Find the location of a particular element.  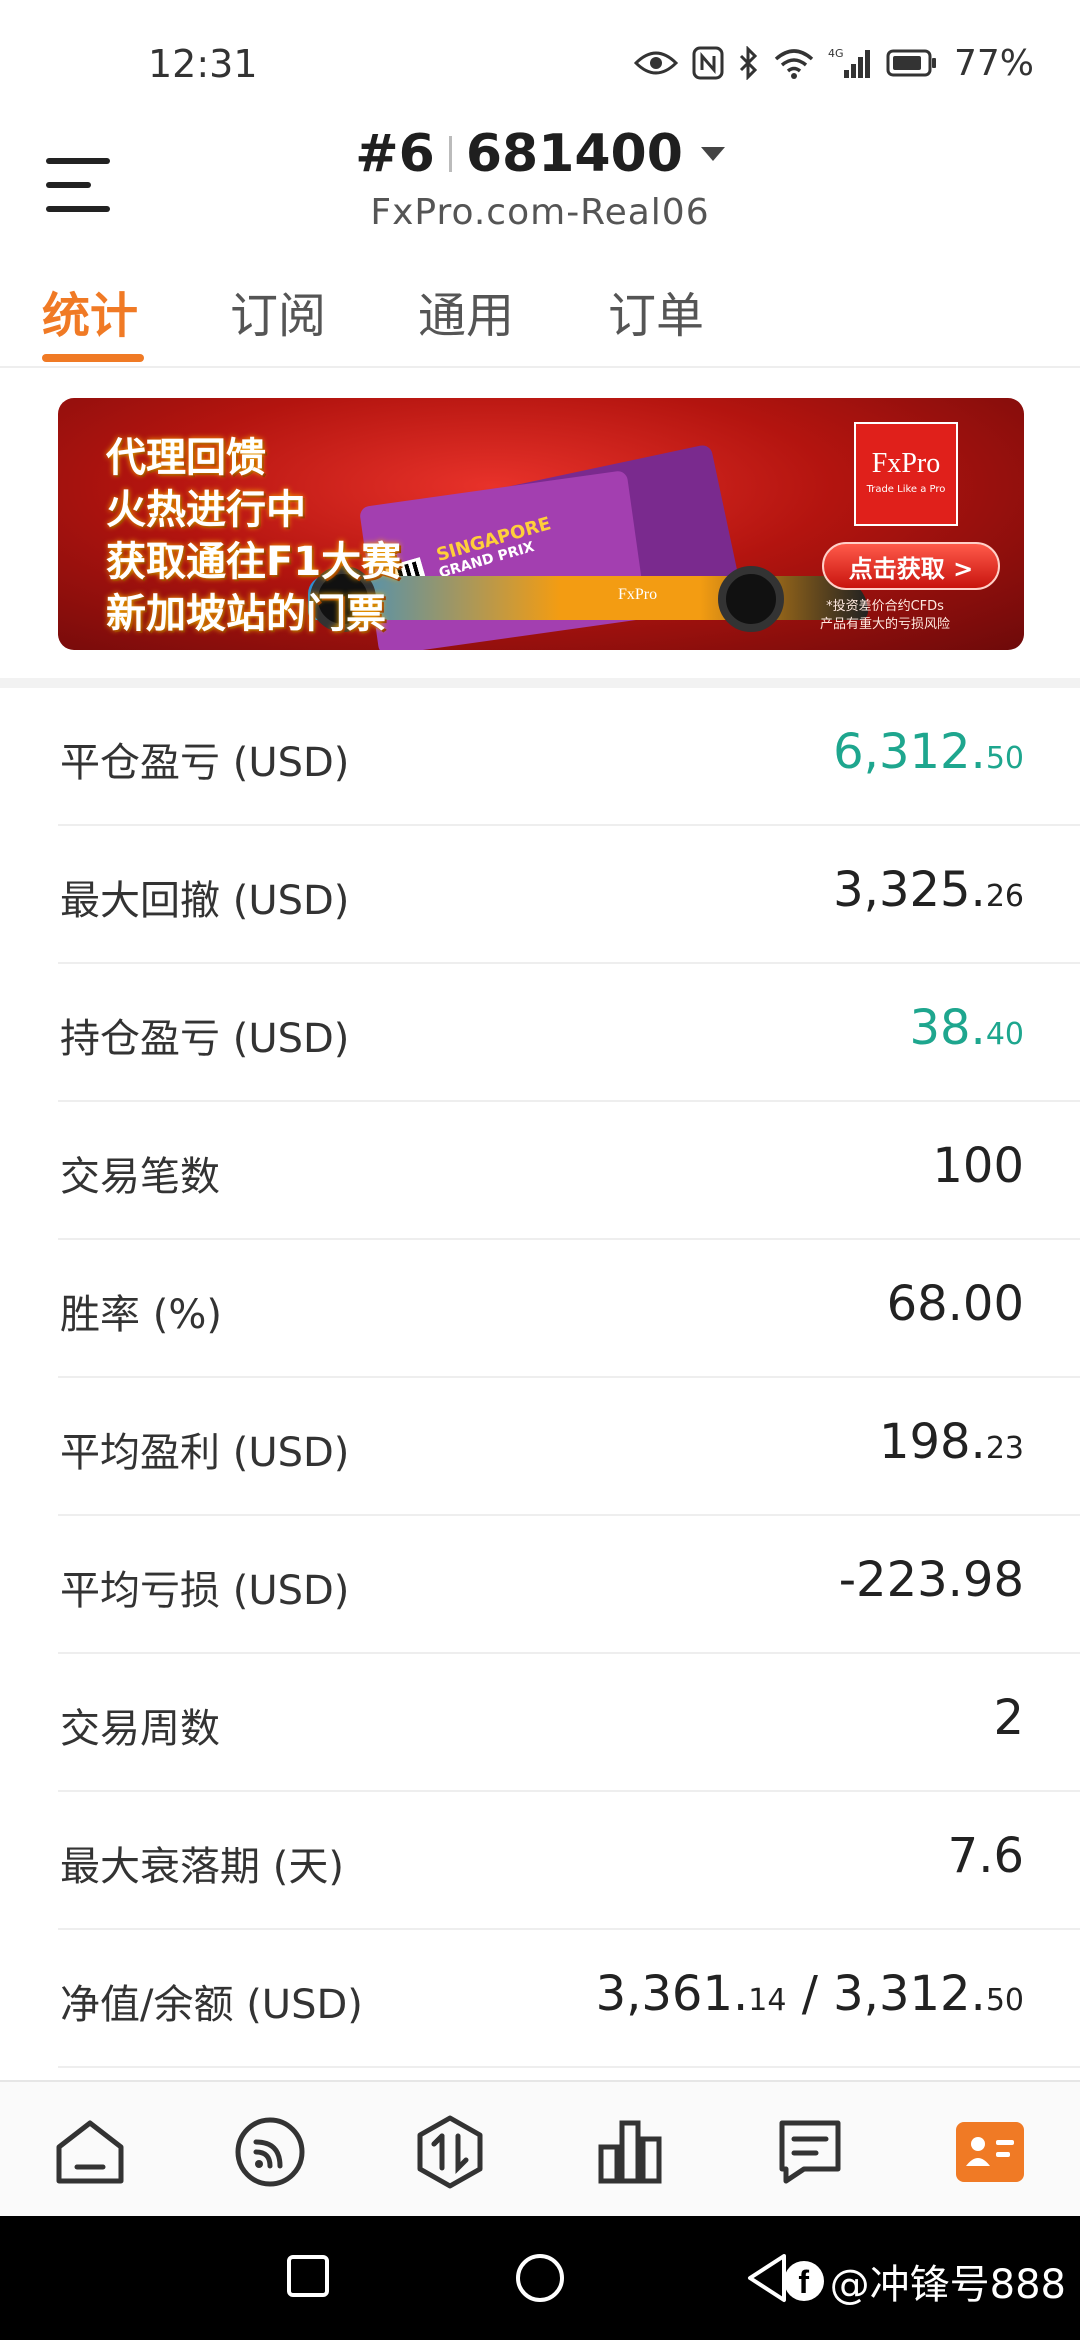

banner-headline: 代理回馈 火热进行中 获取通往F1大赛 新加坡站的门票 is located at coordinates (253, 536).